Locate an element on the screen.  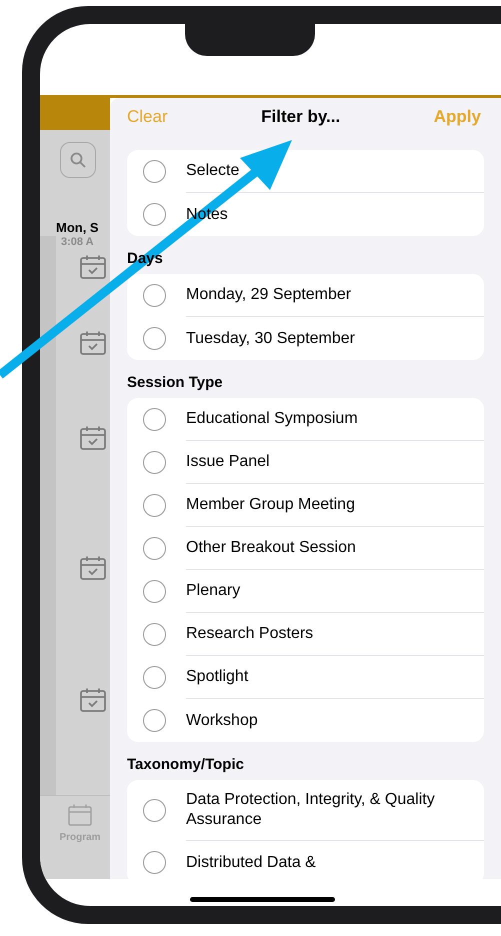
date-heading: Mon, S is located at coordinates (77, 228).